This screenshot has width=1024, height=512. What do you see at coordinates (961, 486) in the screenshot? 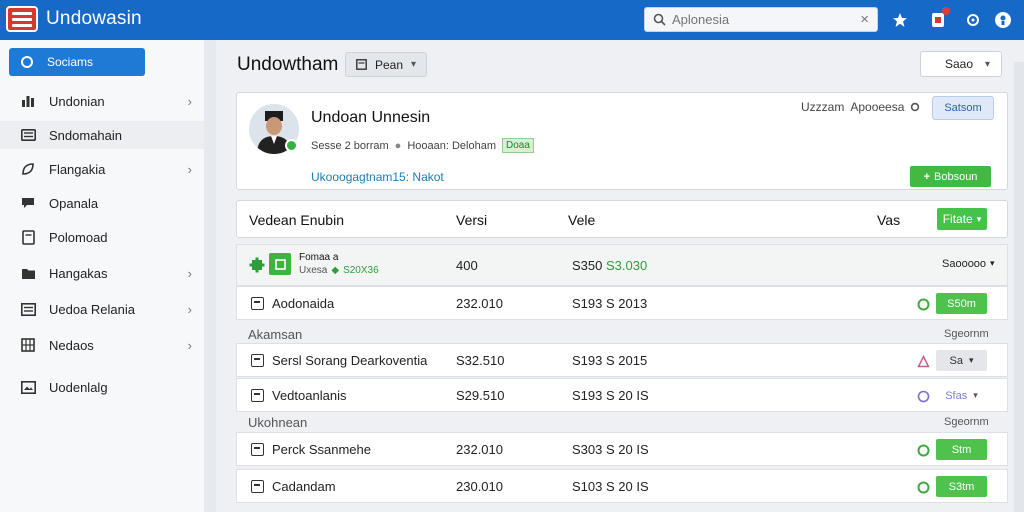
I see `row-action-button: S3tm` at bounding box center [961, 486].